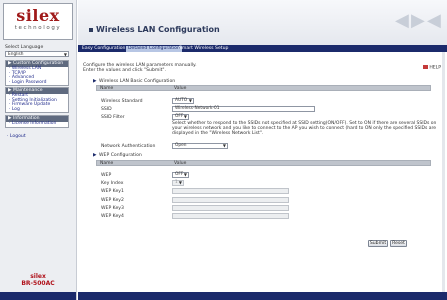  Describe the element at coordinates (37, 83) in the screenshot. I see `menu-item-login-password: · Login Password` at that location.